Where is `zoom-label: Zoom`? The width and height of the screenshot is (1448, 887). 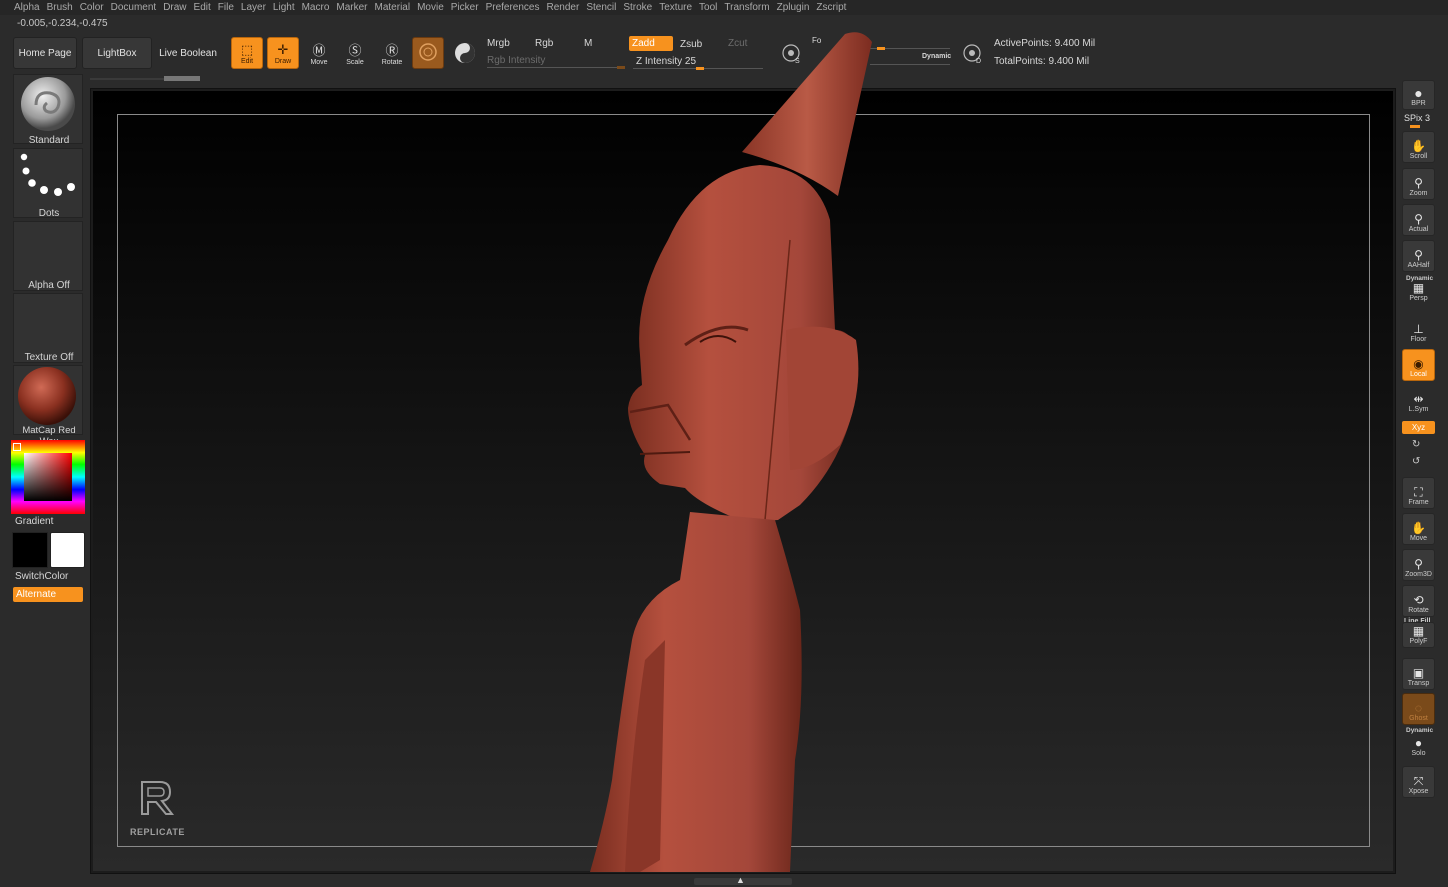
zoom-label: Zoom is located at coordinates (1418, 193).